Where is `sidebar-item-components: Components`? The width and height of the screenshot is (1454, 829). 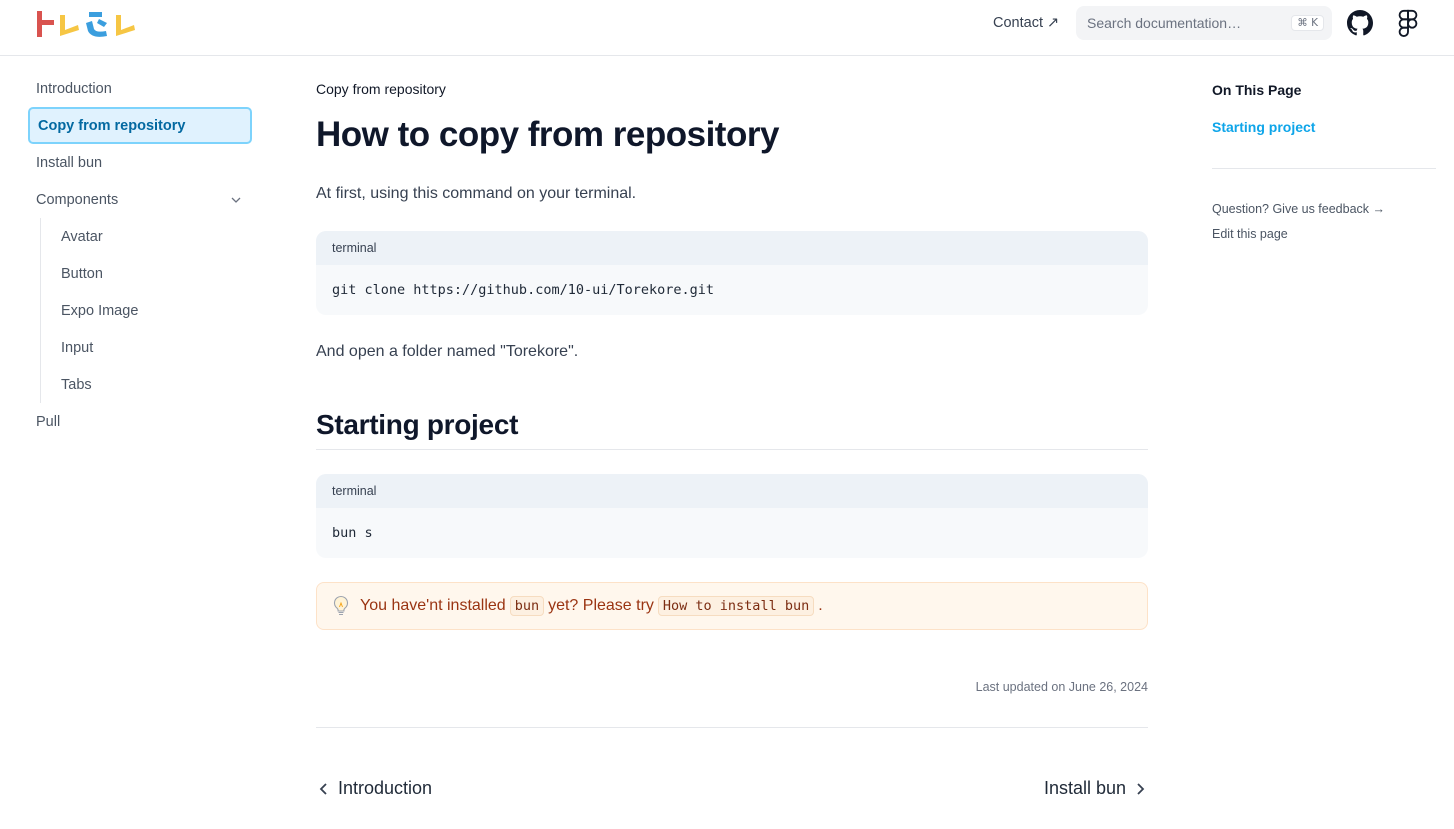 sidebar-item-components: Components is located at coordinates (140, 199).